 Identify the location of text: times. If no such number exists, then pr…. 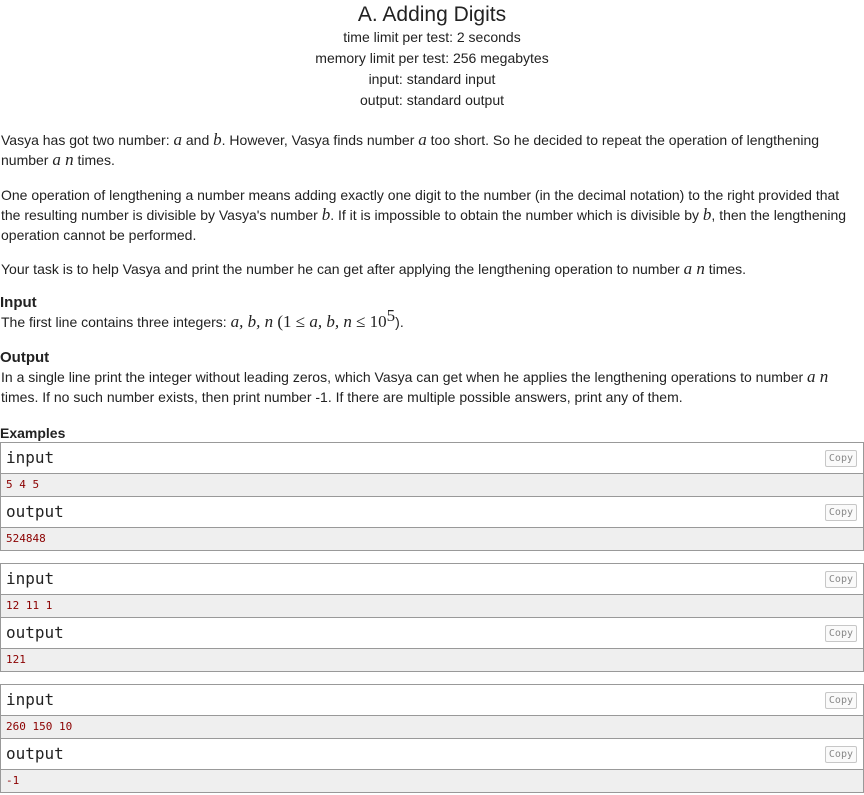
(342, 397).